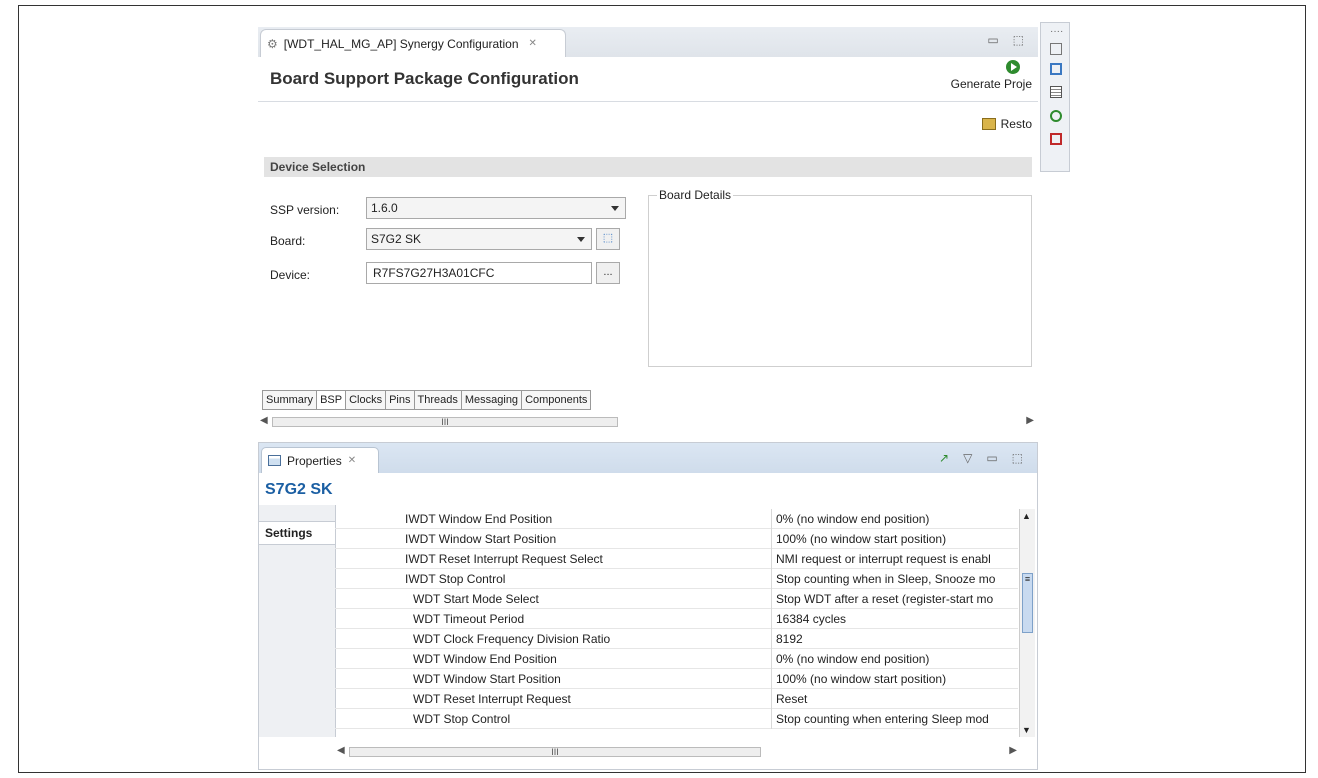 The height and width of the screenshot is (778, 1318). What do you see at coordinates (648, 167) in the screenshot?
I see `device-selection-header: Device Selection` at bounding box center [648, 167].